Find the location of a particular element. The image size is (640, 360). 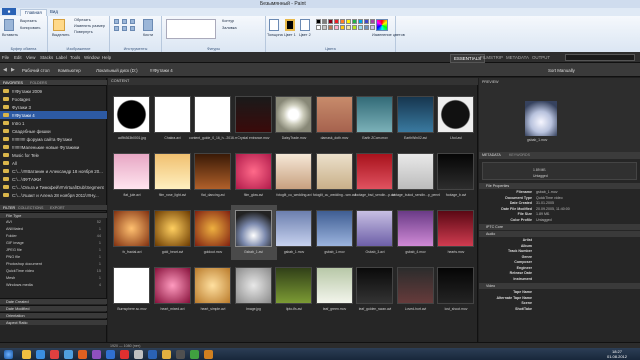

fill-icon is located at coordinates (124, 21).